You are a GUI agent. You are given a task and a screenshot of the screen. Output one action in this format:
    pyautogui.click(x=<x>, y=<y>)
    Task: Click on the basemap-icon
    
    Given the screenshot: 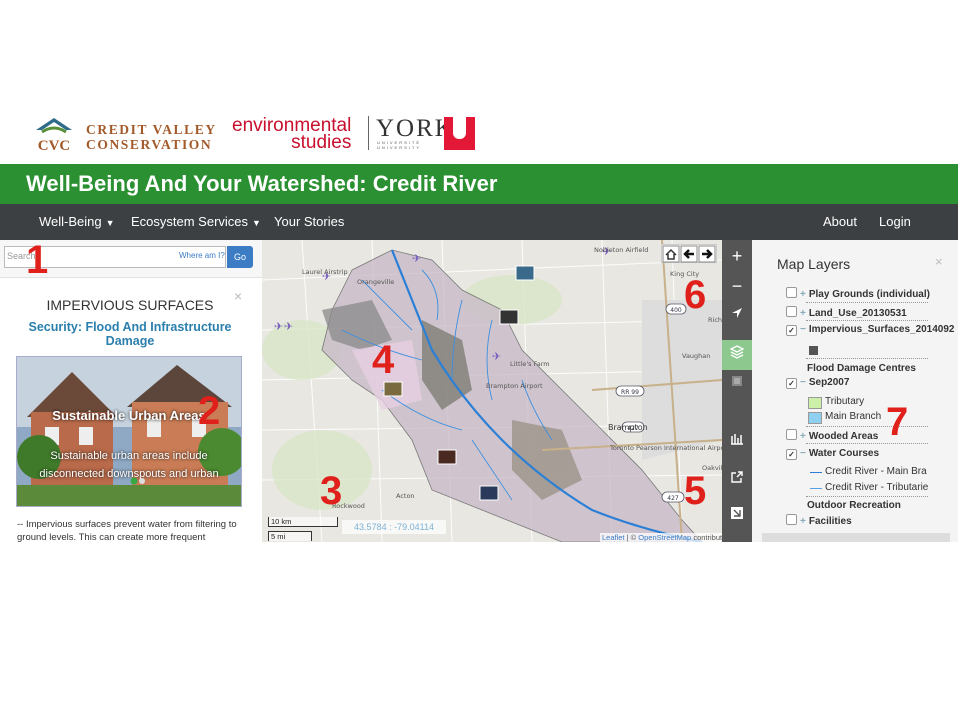 What is the action you would take?
    pyautogui.click(x=737, y=386)
    